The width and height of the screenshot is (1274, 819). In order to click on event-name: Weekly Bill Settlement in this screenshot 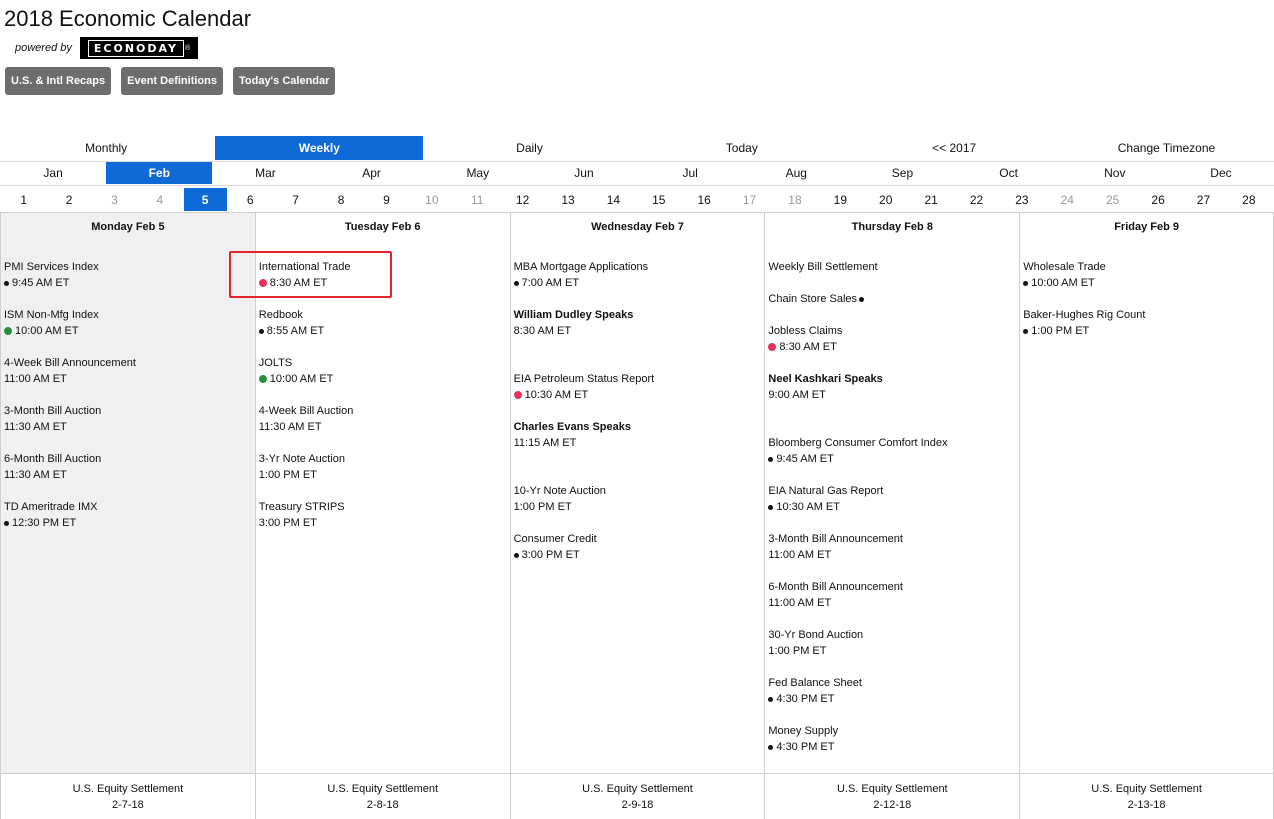, I will do `click(822, 267)`.